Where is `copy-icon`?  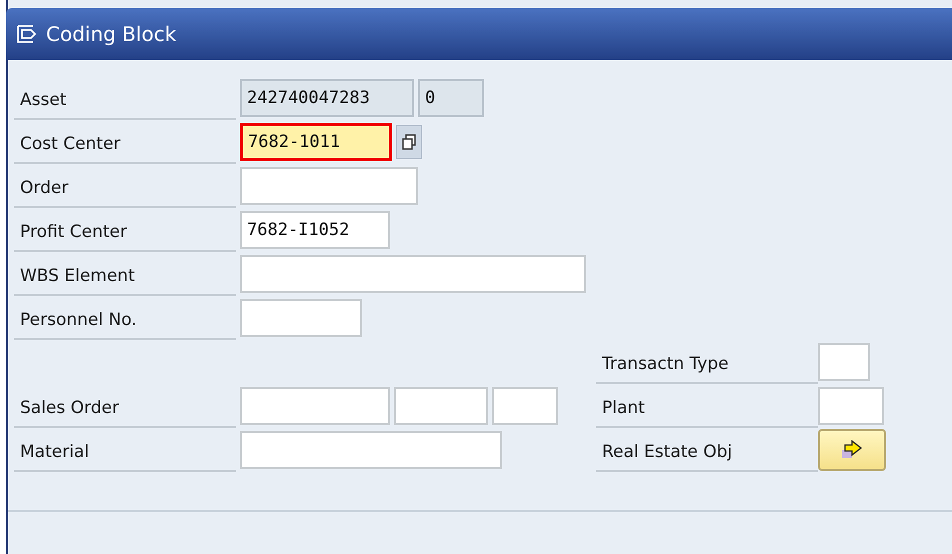
copy-icon is located at coordinates (409, 142).